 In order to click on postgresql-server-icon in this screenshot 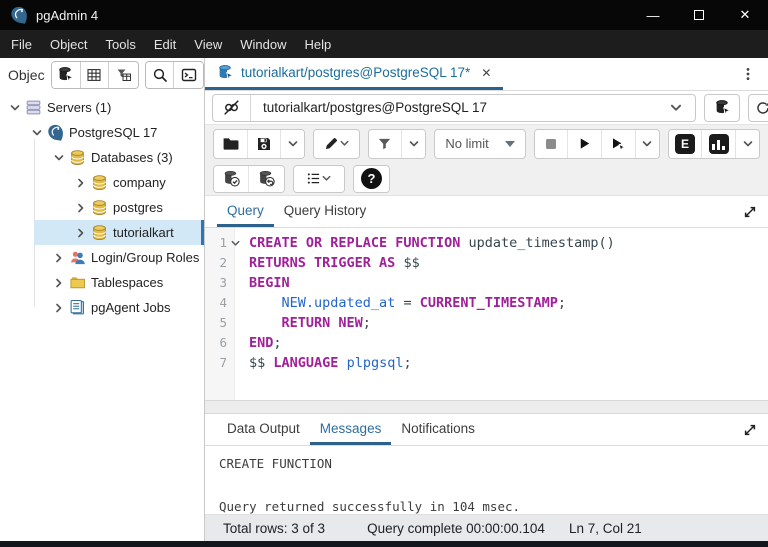, I will do `click(55, 132)`.